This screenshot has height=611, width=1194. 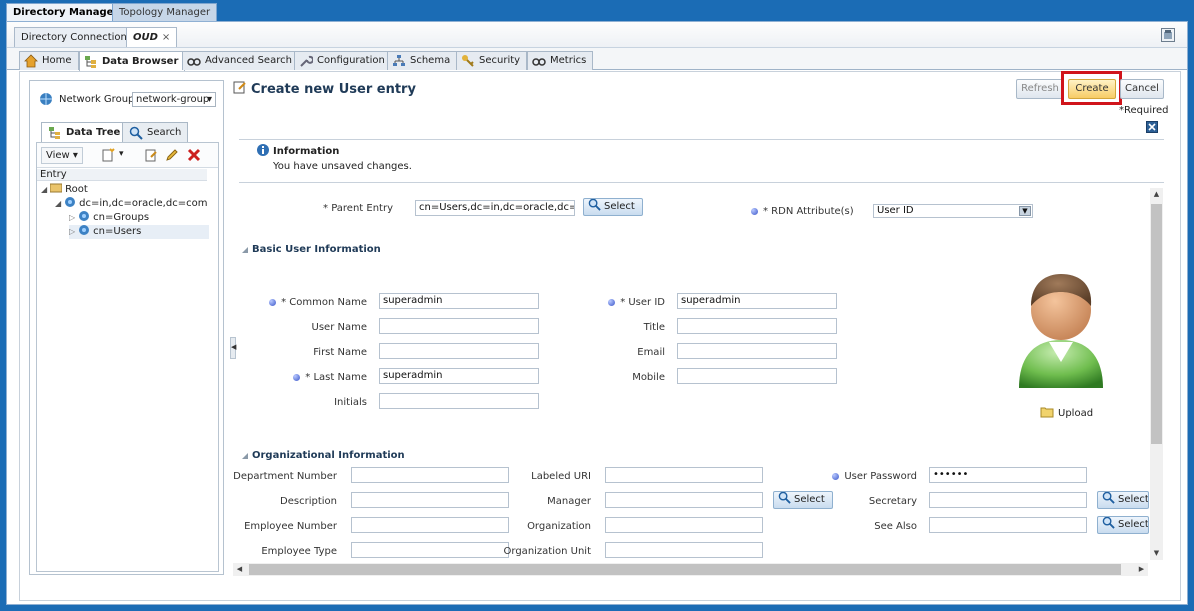 What do you see at coordinates (263, 151) in the screenshot?
I see `info-icon` at bounding box center [263, 151].